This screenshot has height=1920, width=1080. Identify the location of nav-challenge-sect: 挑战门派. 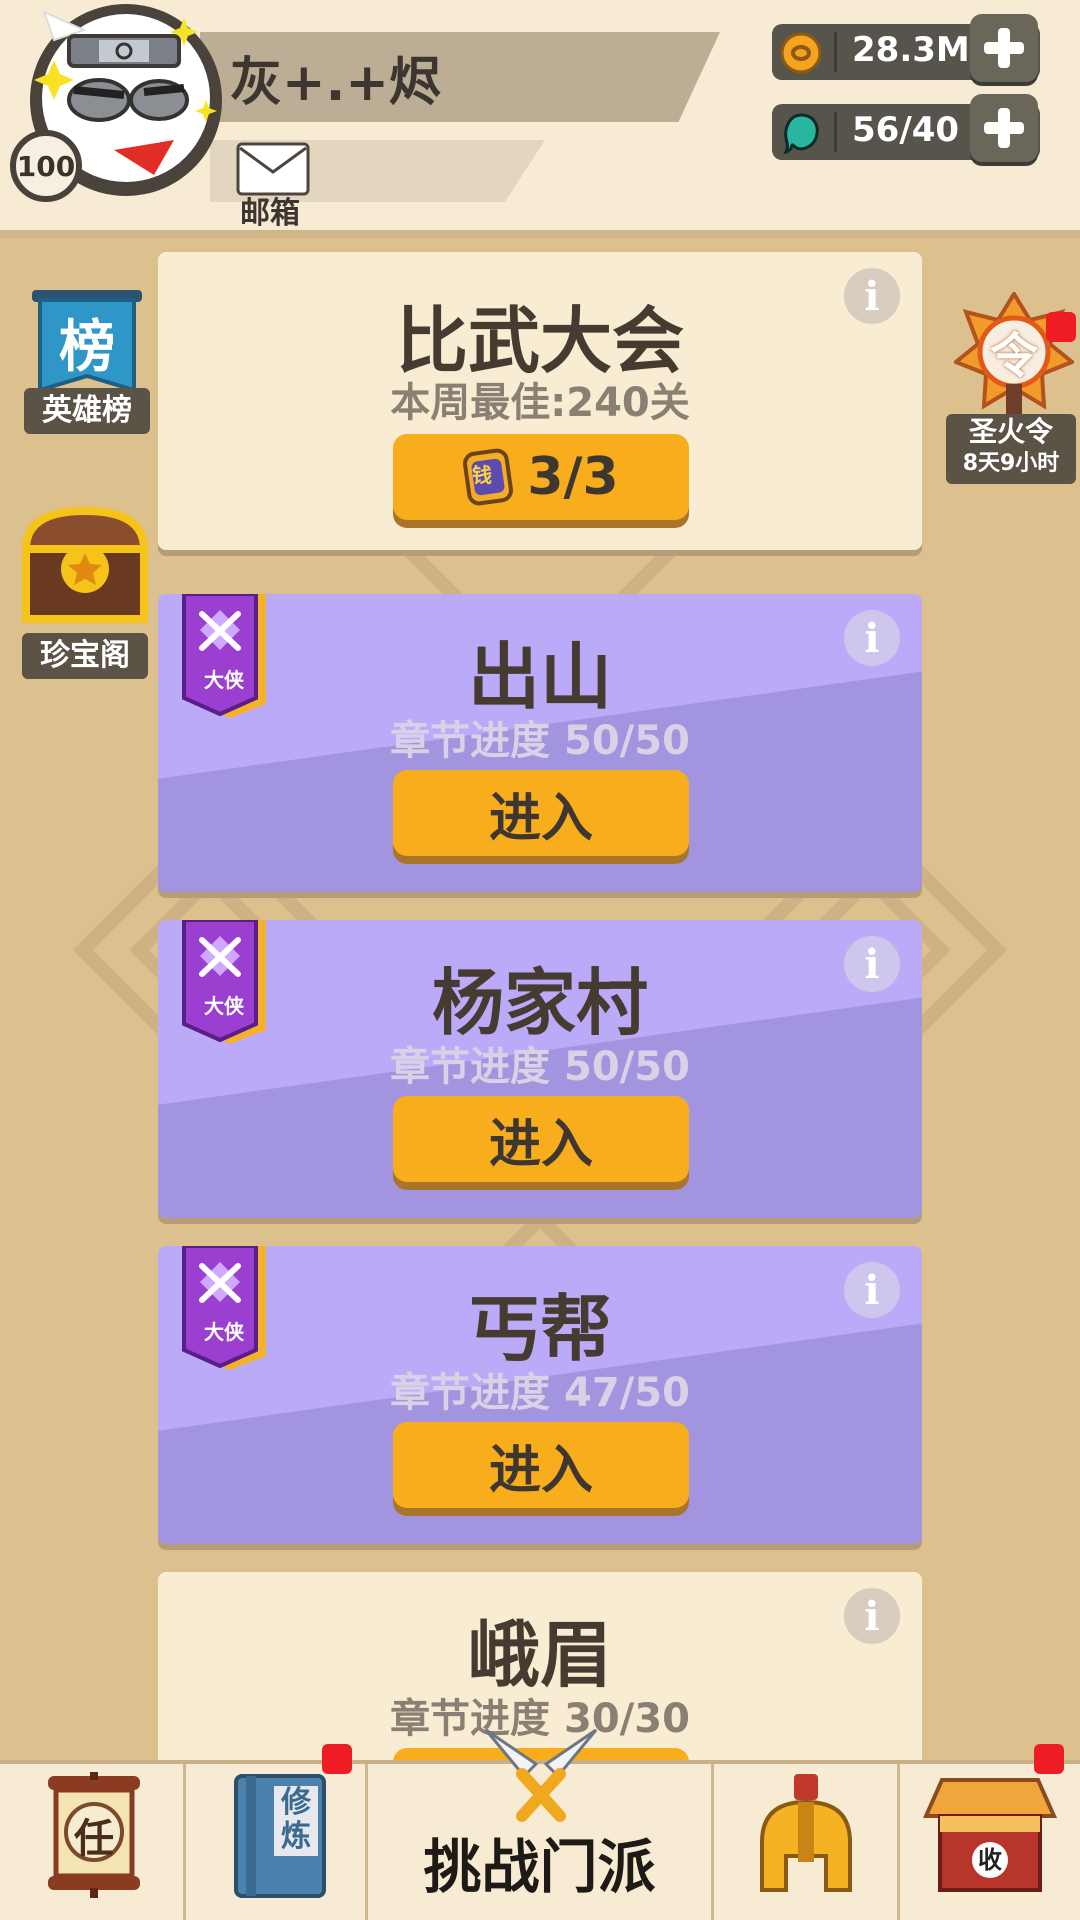
(541, 1824).